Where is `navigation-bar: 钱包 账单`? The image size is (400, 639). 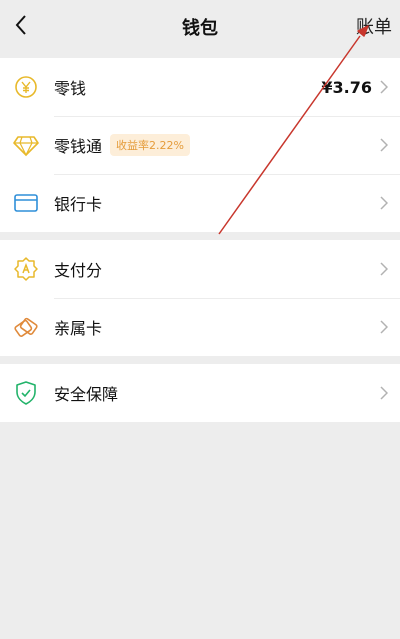 navigation-bar: 钱包 账单 is located at coordinates (200, 26).